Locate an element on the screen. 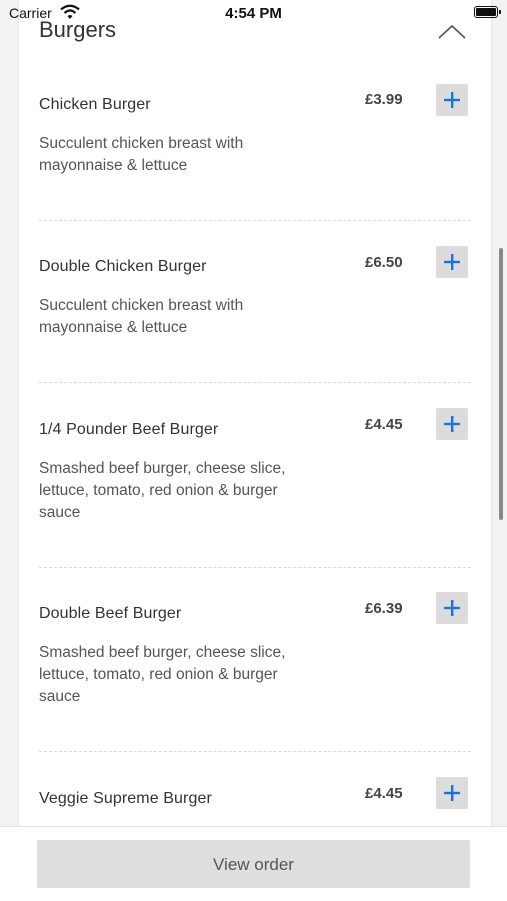 The width and height of the screenshot is (507, 901). status-bar: Carrier 4:54 PM is located at coordinates (253, 13).